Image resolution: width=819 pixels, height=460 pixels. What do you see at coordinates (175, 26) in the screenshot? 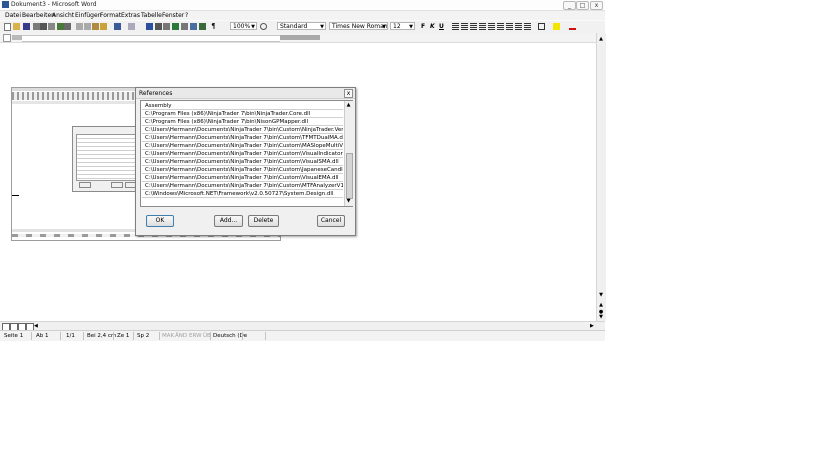
I see `insert-excel-icon` at bounding box center [175, 26].